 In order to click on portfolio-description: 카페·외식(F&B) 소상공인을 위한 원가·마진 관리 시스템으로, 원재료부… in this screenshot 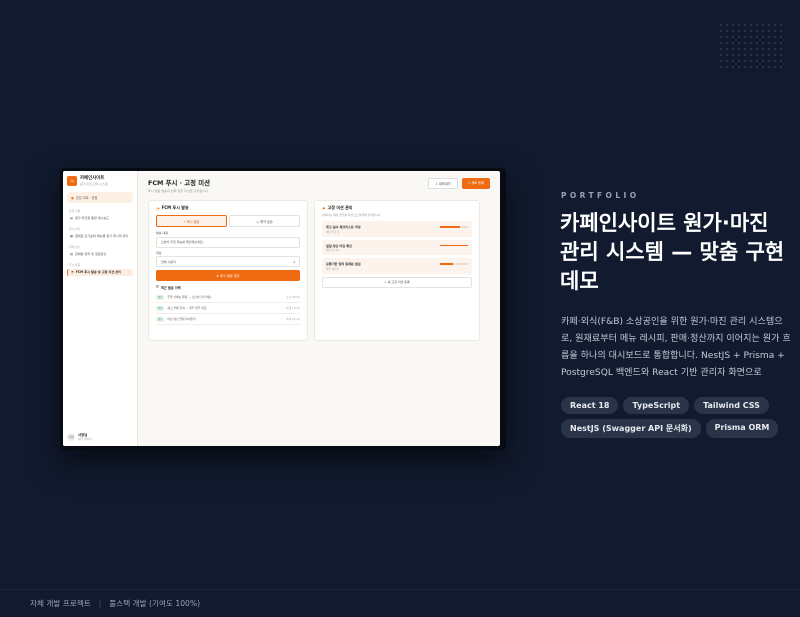, I will do `click(676, 347)`.